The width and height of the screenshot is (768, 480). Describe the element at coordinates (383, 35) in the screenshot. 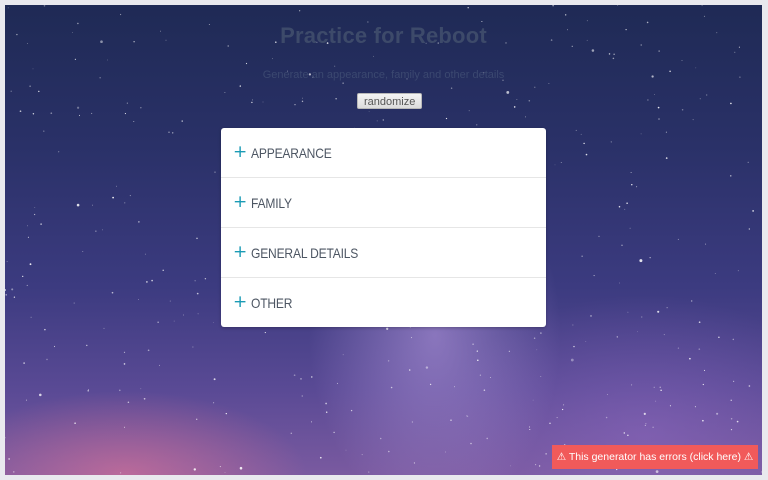

I see `page-title: Practice for Reboot` at that location.